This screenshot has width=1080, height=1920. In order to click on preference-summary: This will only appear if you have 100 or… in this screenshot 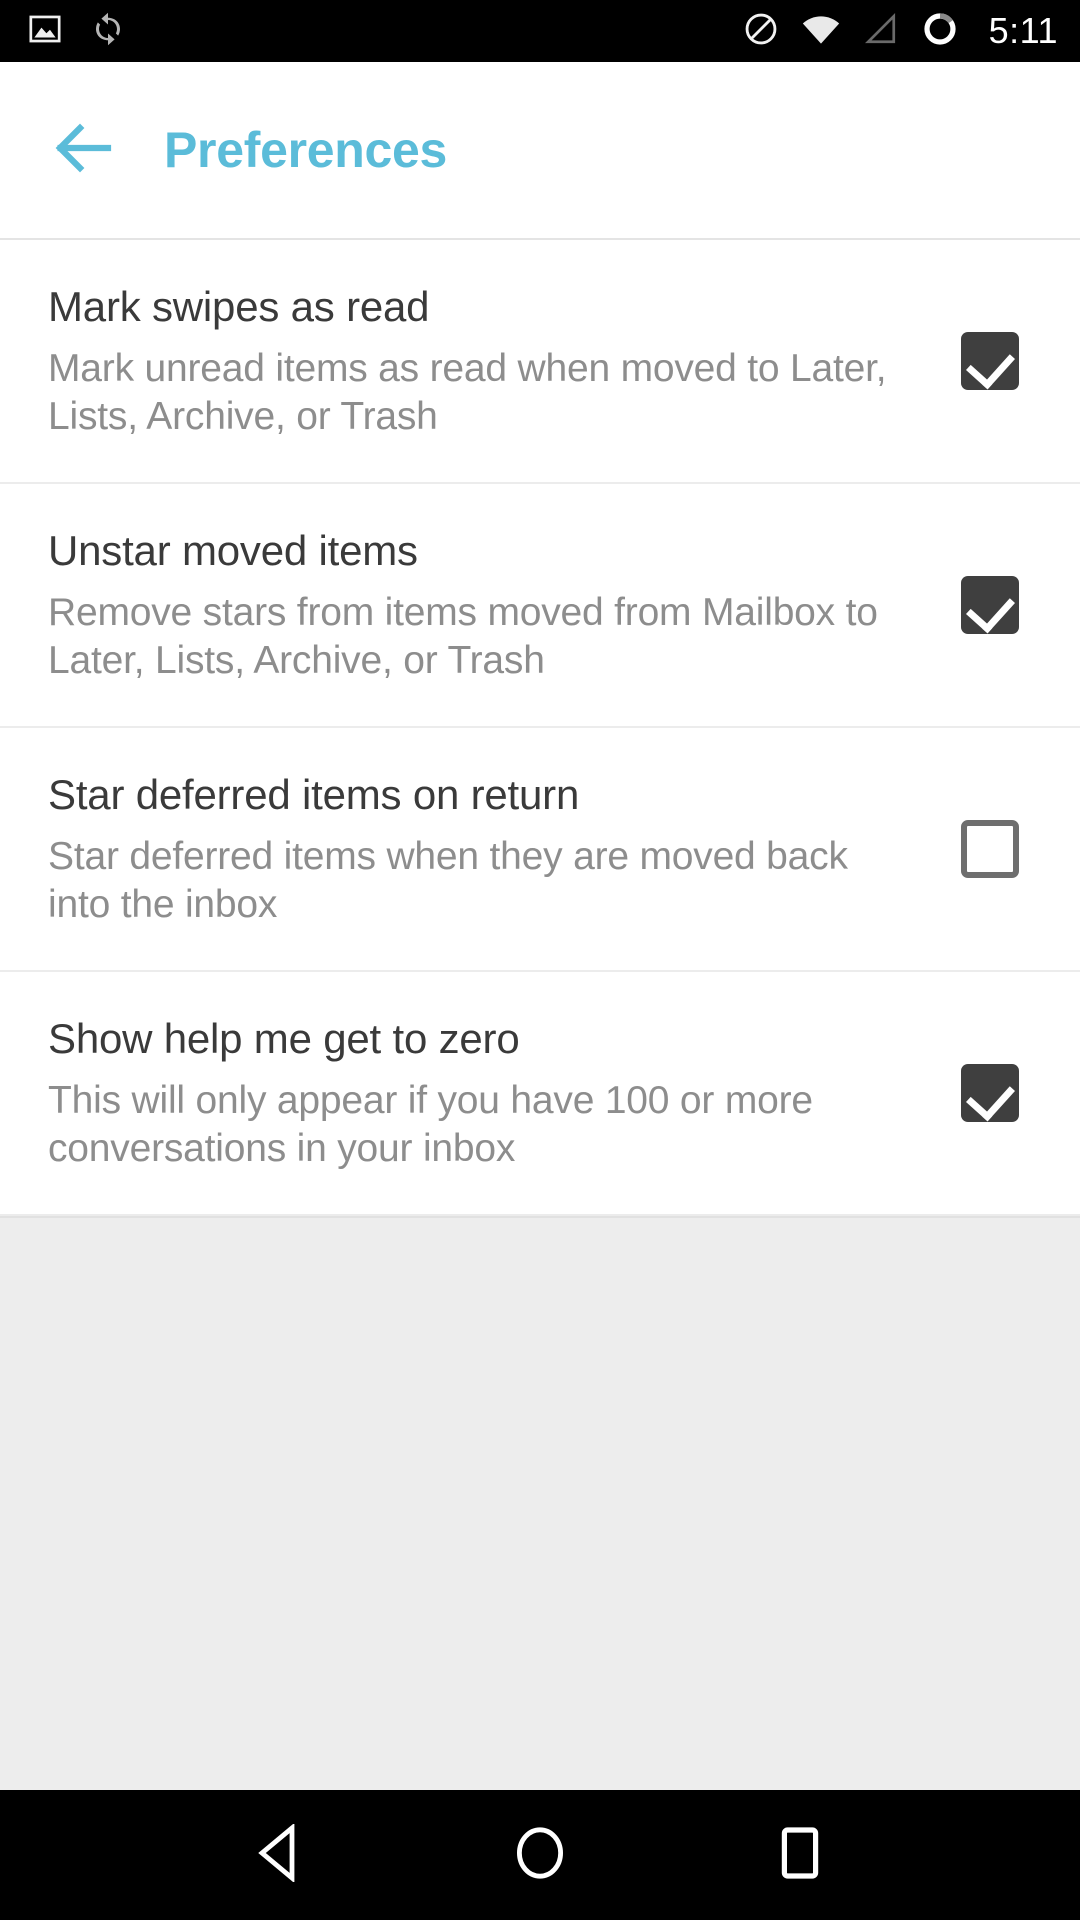, I will do `click(430, 1124)`.